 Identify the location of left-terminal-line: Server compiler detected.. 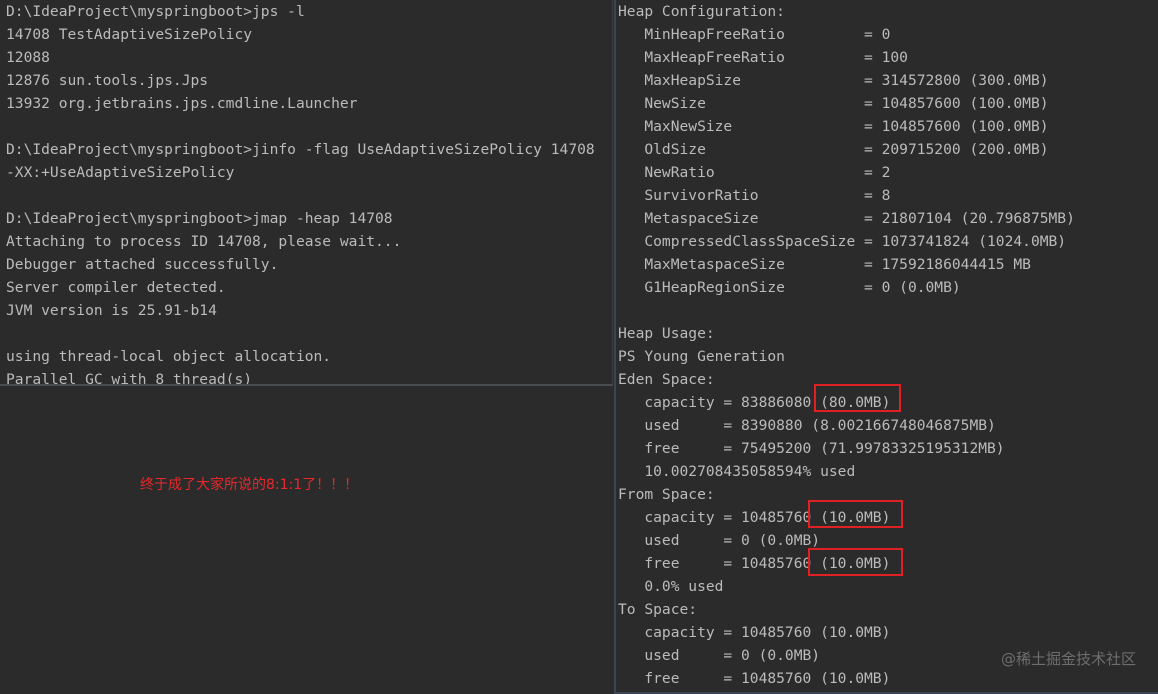
(116, 287).